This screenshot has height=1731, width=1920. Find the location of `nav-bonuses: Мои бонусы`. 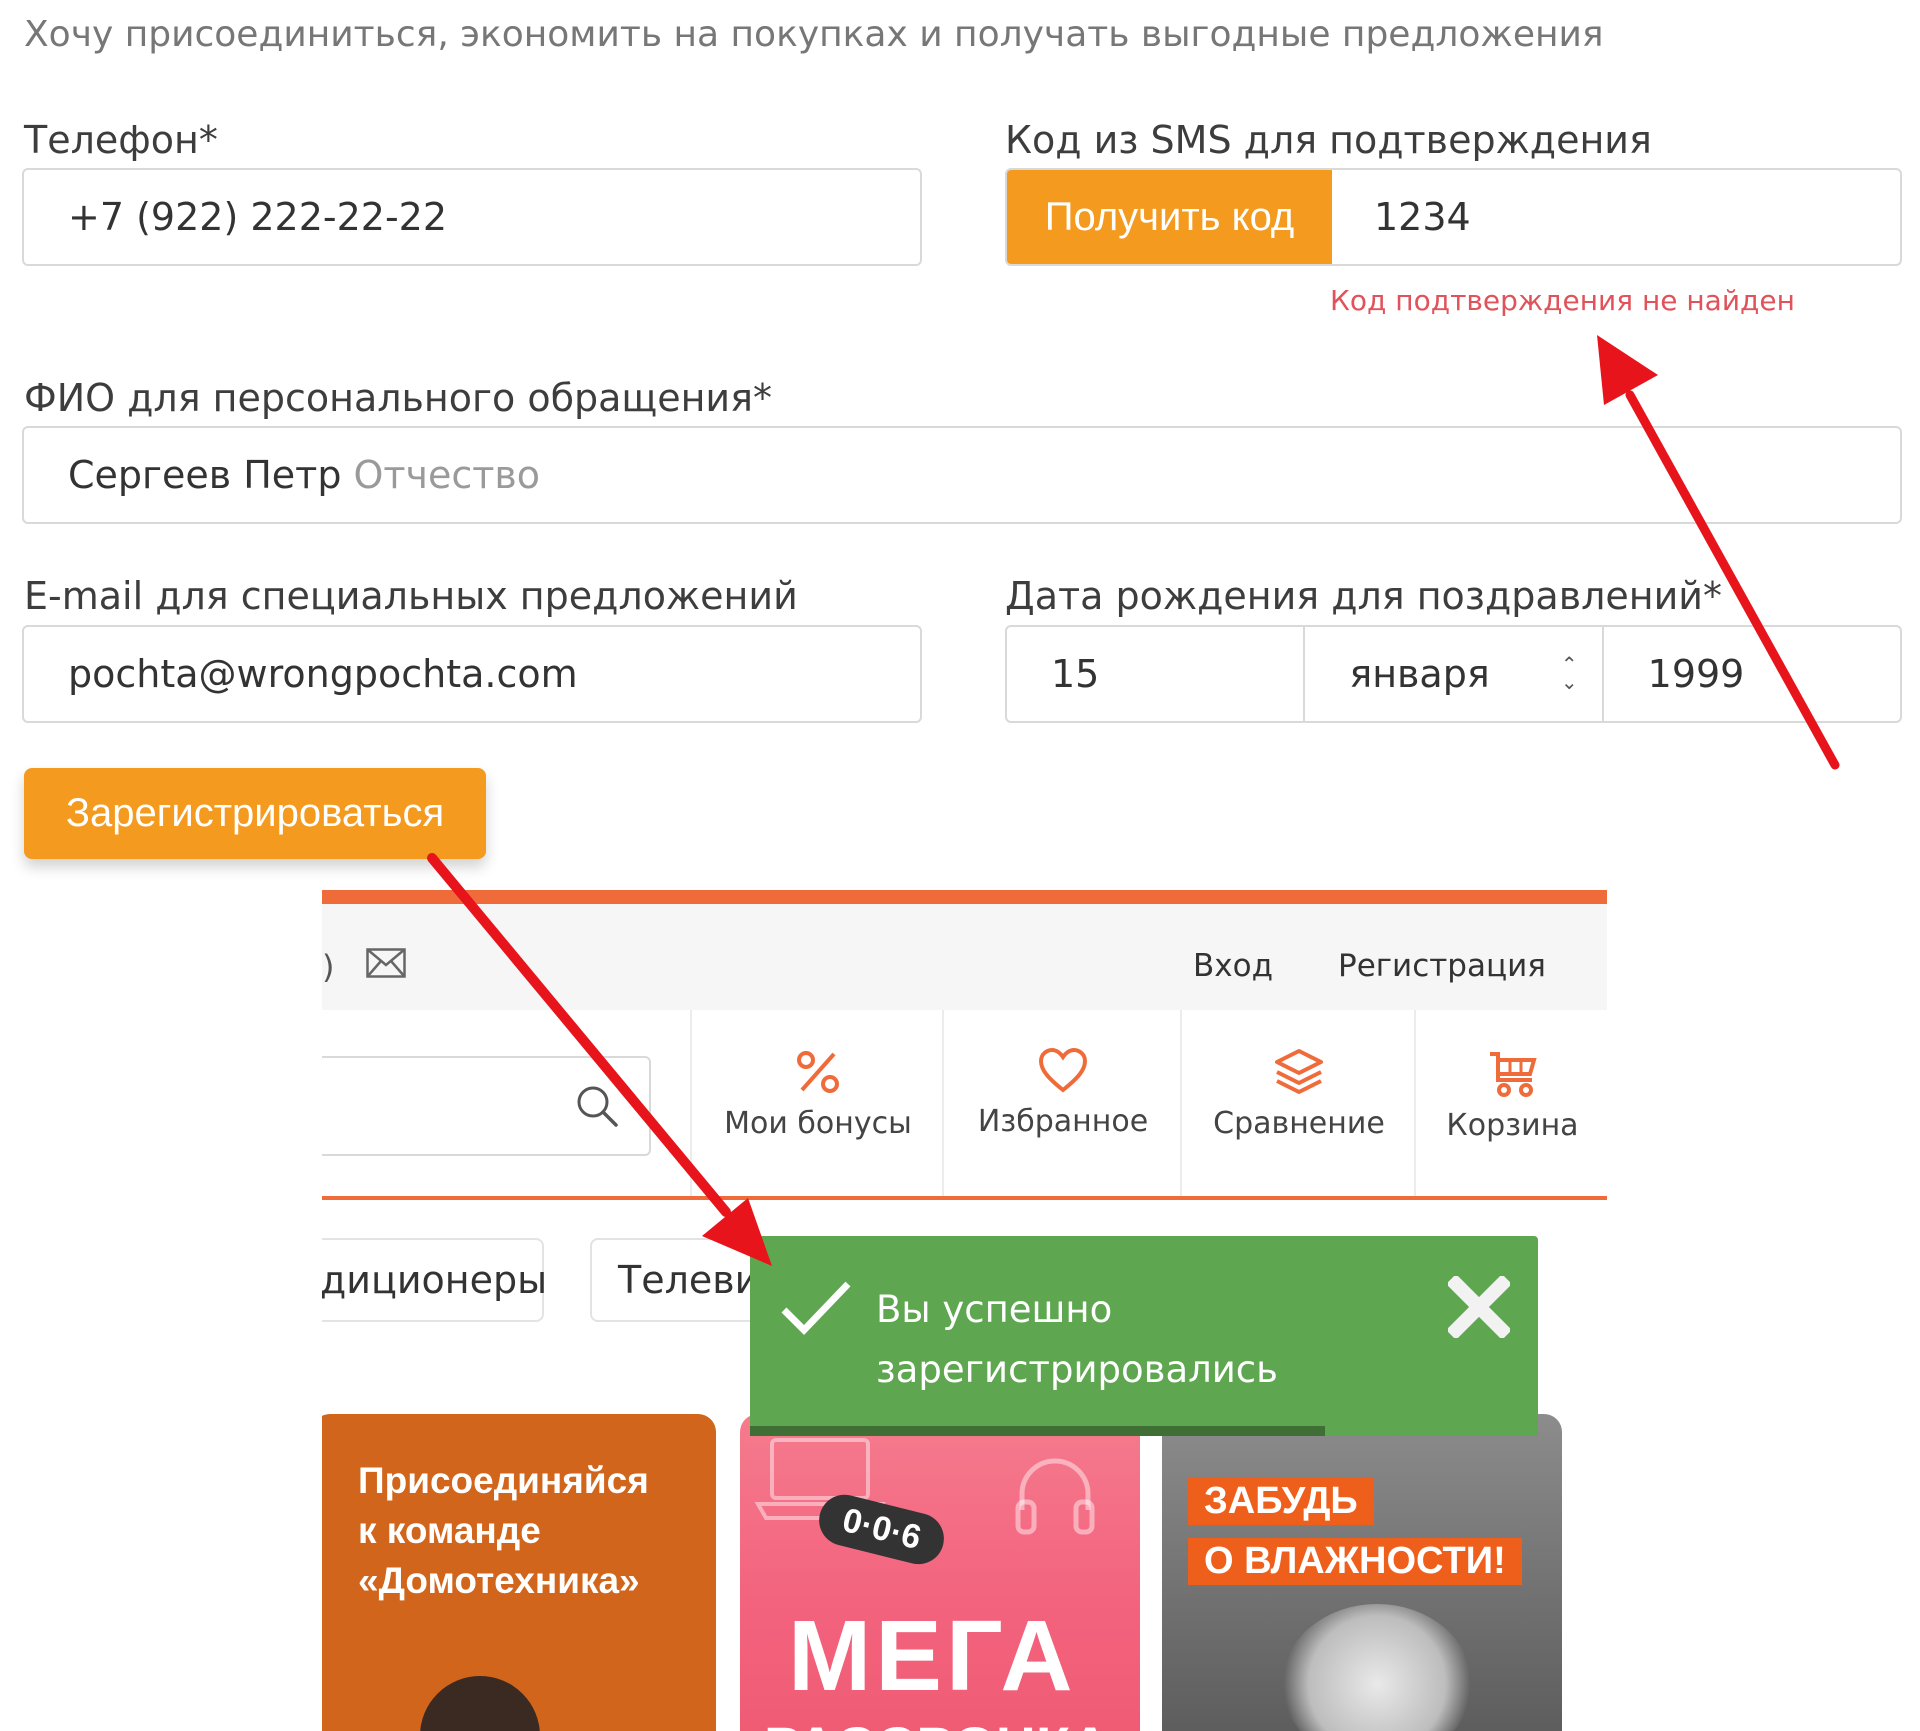

nav-bonuses: Мои бонусы is located at coordinates (817, 1103).